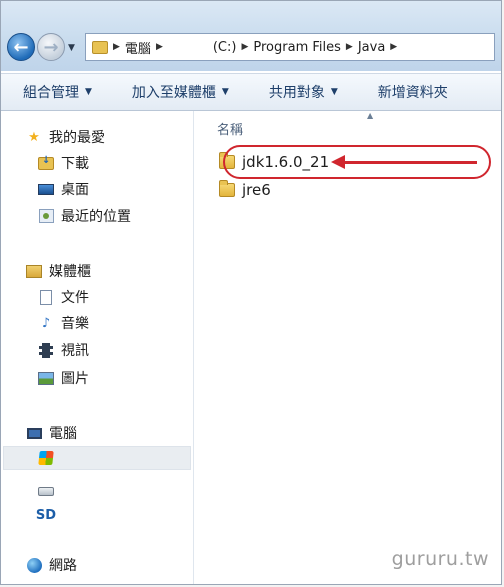  Describe the element at coordinates (46, 323) in the screenshot. I see `music-note-icon: ♪` at that location.